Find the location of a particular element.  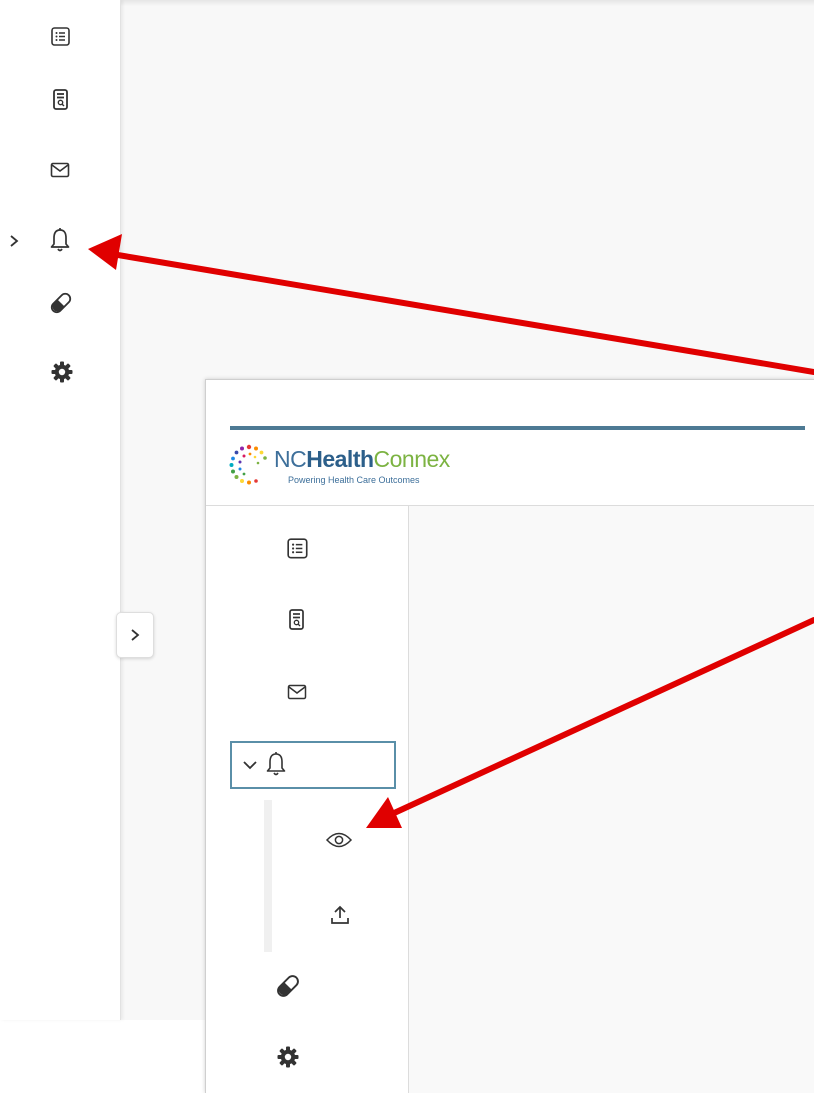

expand-sidebar-button is located at coordinates (135, 635).